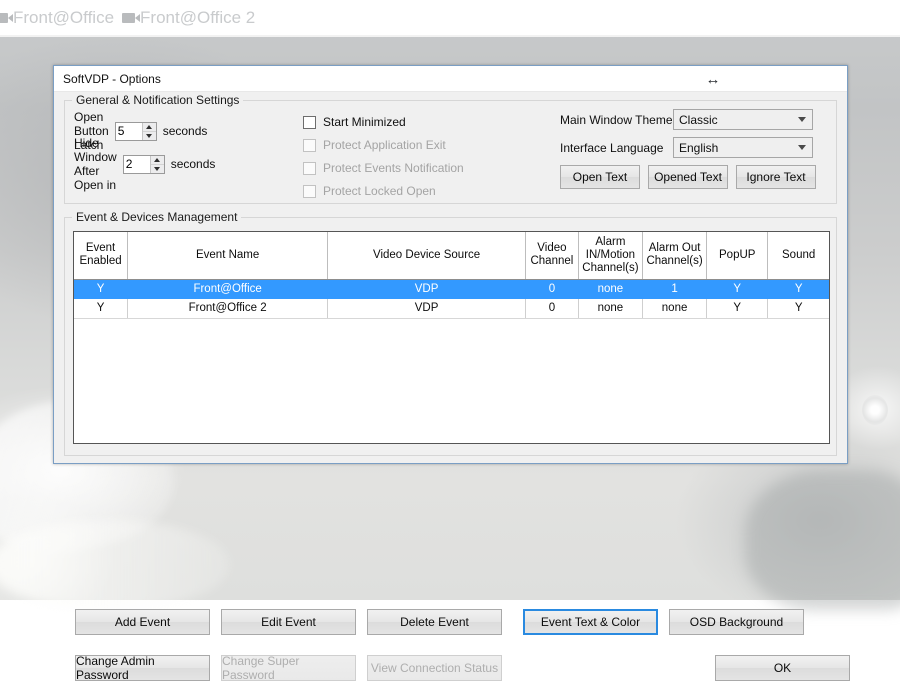 This screenshot has height=682, width=900. Describe the element at coordinates (95, 164) in the screenshot. I see `hide-window-label: Hide Window After Open in` at that location.